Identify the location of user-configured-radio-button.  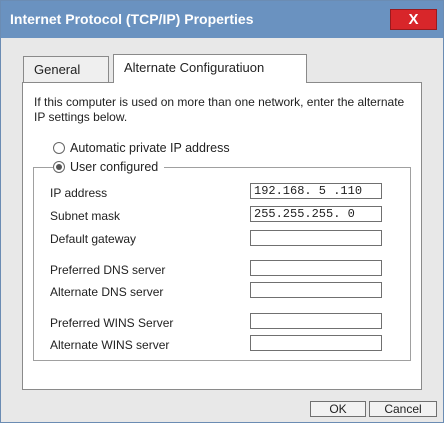
(59, 167).